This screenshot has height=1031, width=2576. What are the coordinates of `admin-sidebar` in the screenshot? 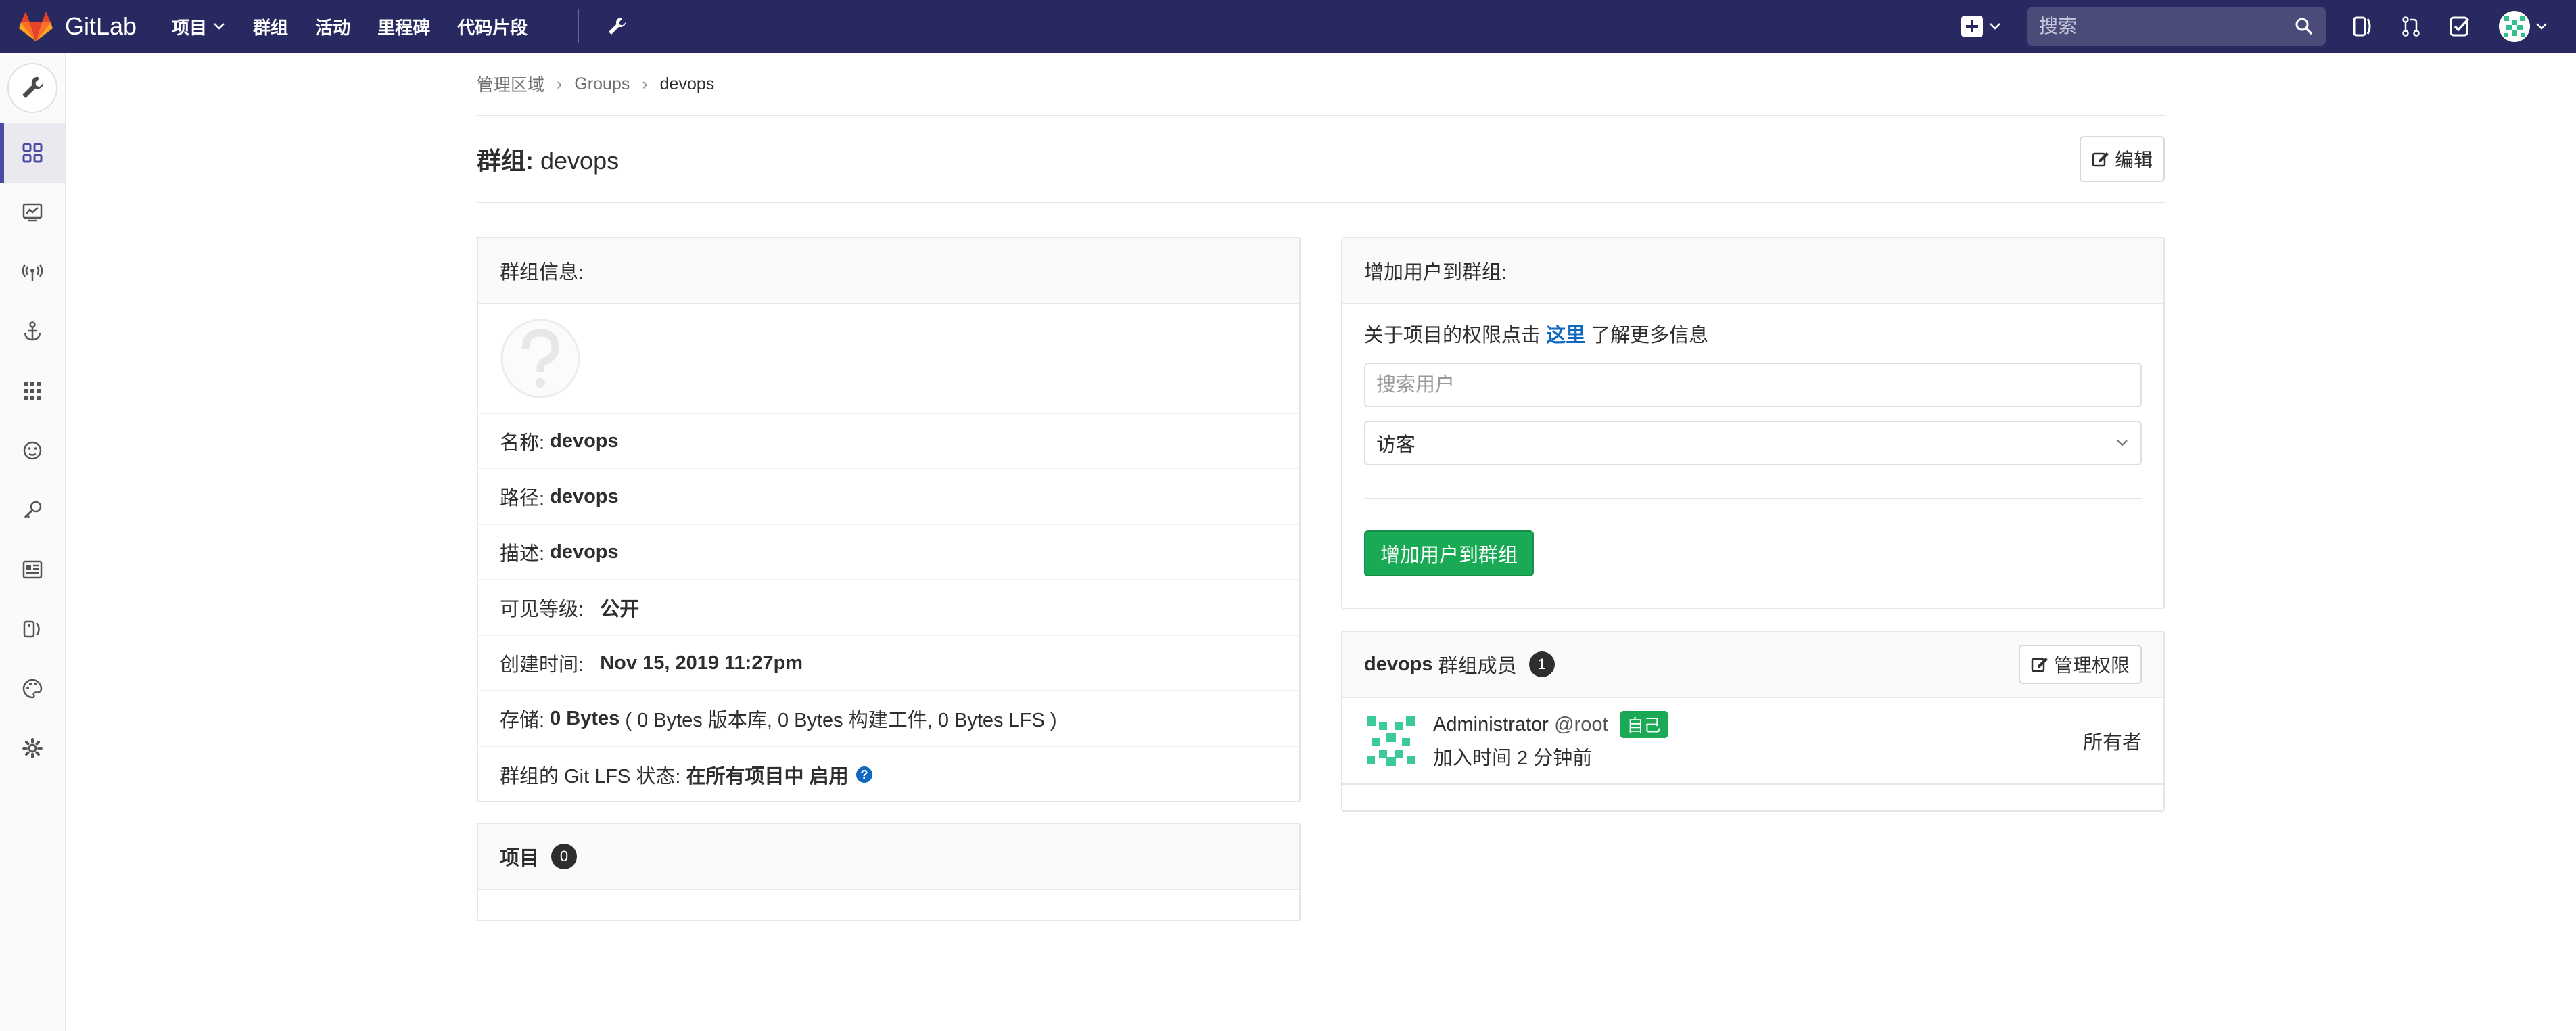 It's located at (33, 542).